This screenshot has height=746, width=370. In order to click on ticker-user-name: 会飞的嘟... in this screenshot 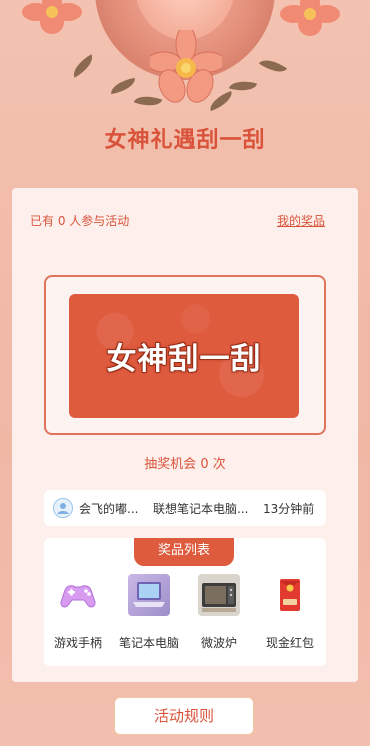, I will do `click(109, 508)`.